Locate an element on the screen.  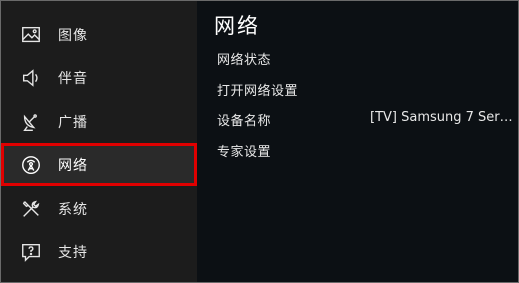
sidebar-item-label: 图像 is located at coordinates (73, 35).